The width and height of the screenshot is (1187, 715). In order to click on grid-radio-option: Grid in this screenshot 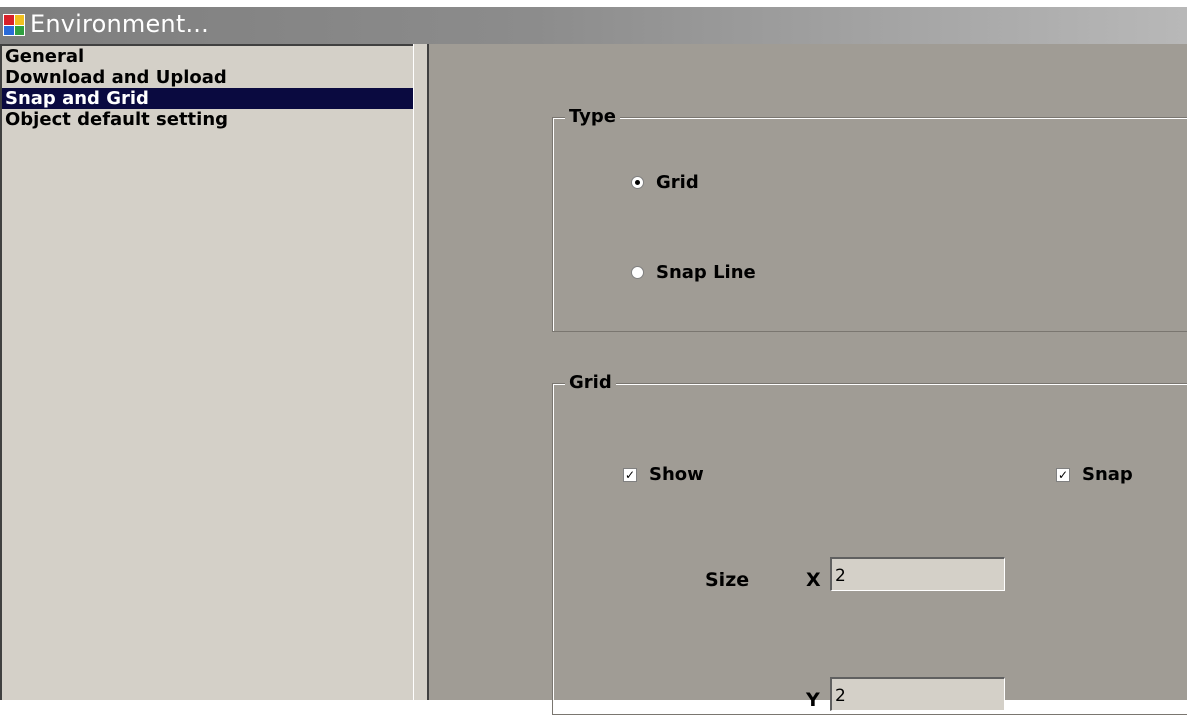, I will do `click(665, 182)`.